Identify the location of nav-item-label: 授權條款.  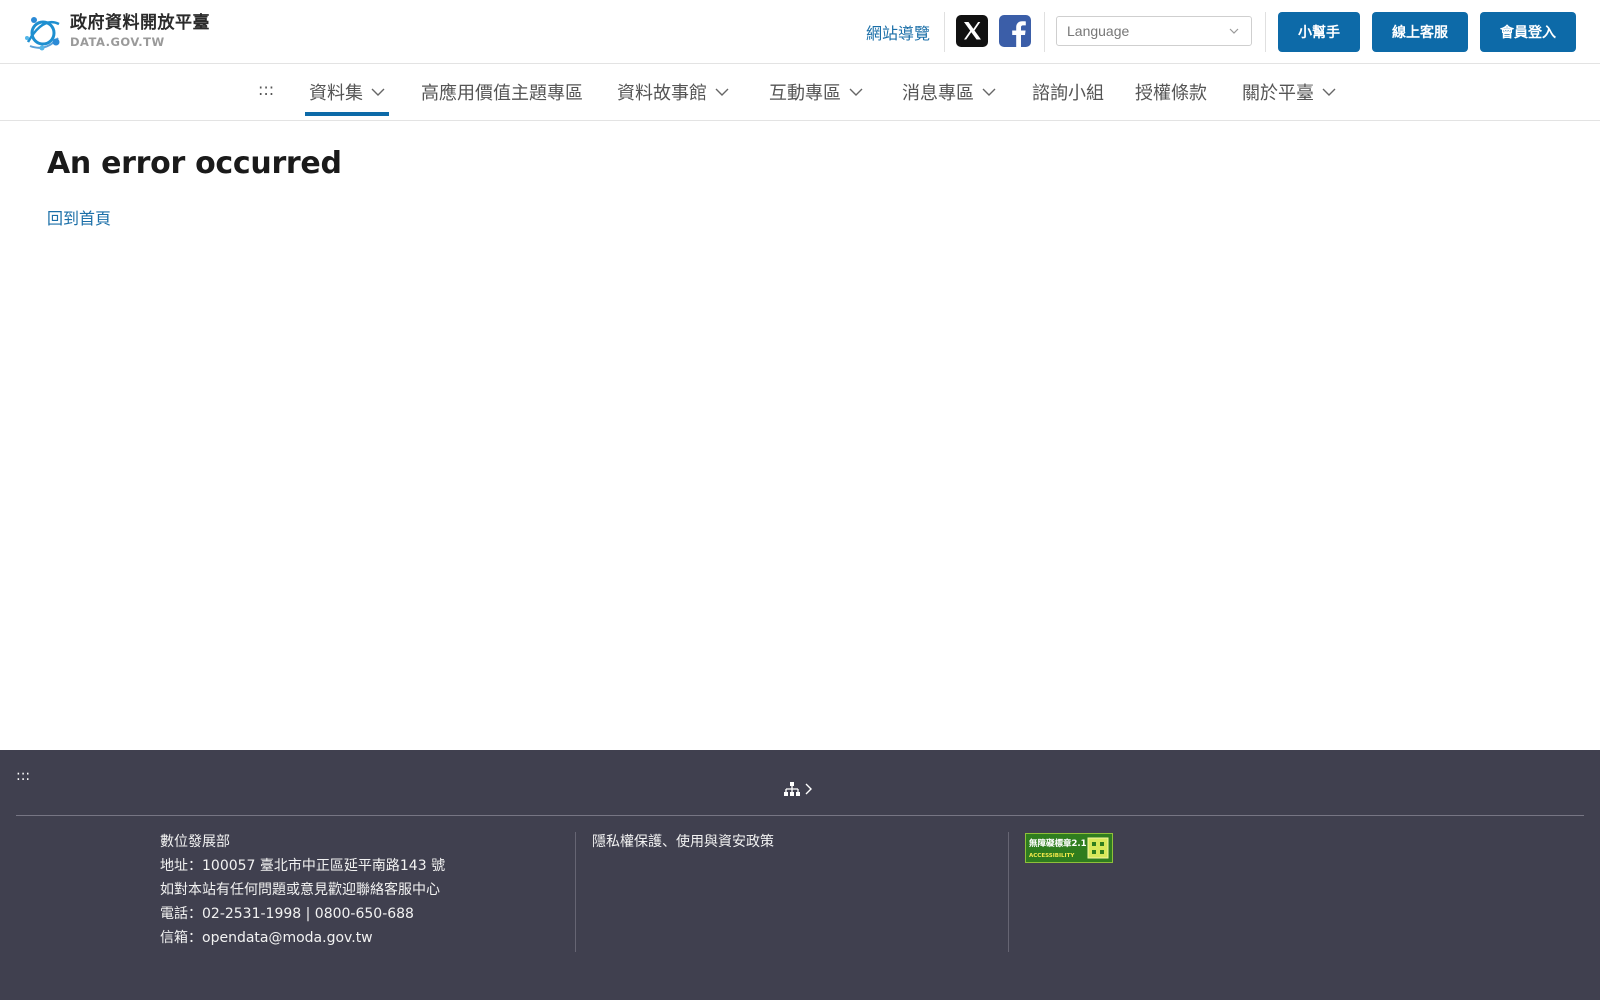
(1171, 93).